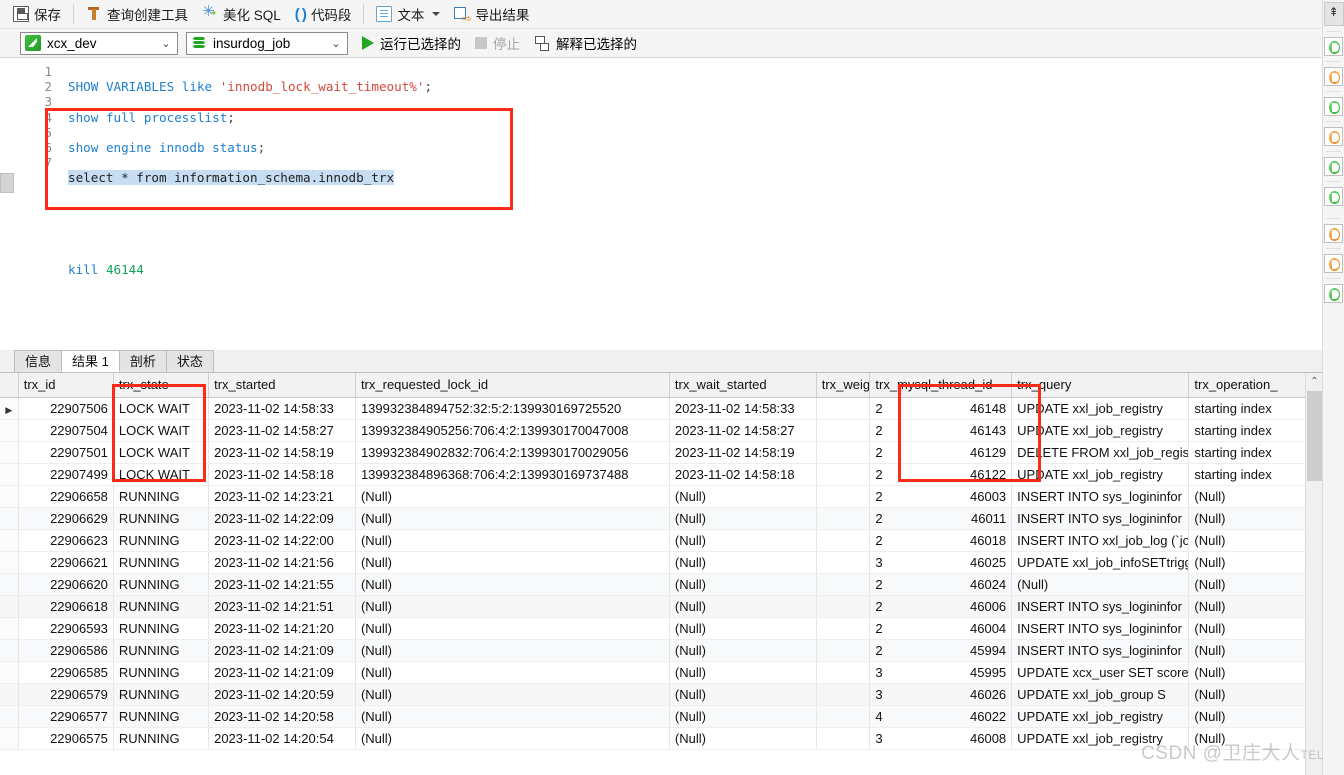 Image resolution: width=1344 pixels, height=775 pixels. I want to click on cell-trx-query: INSERT INTO xxl_job_log (`jo, so click(1100, 540).